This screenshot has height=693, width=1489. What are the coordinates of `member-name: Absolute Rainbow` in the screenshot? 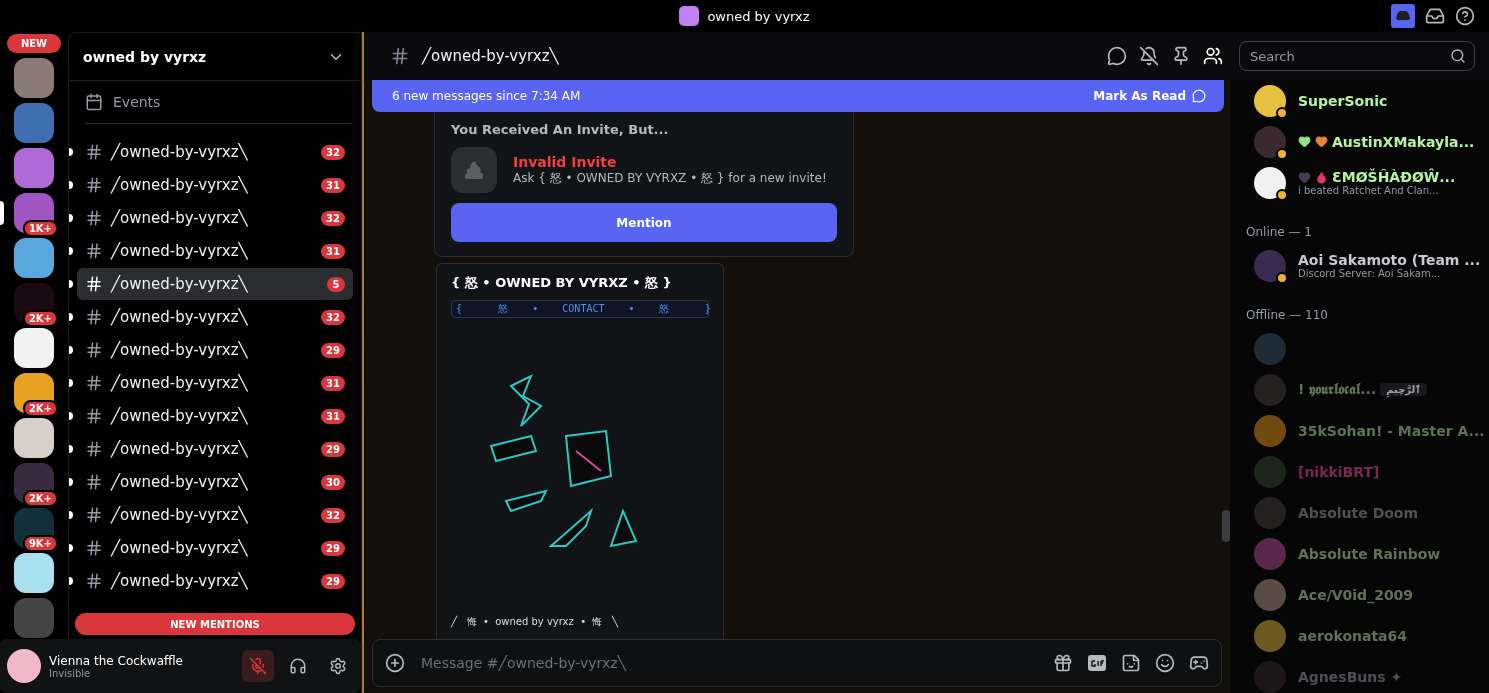 It's located at (1369, 553).